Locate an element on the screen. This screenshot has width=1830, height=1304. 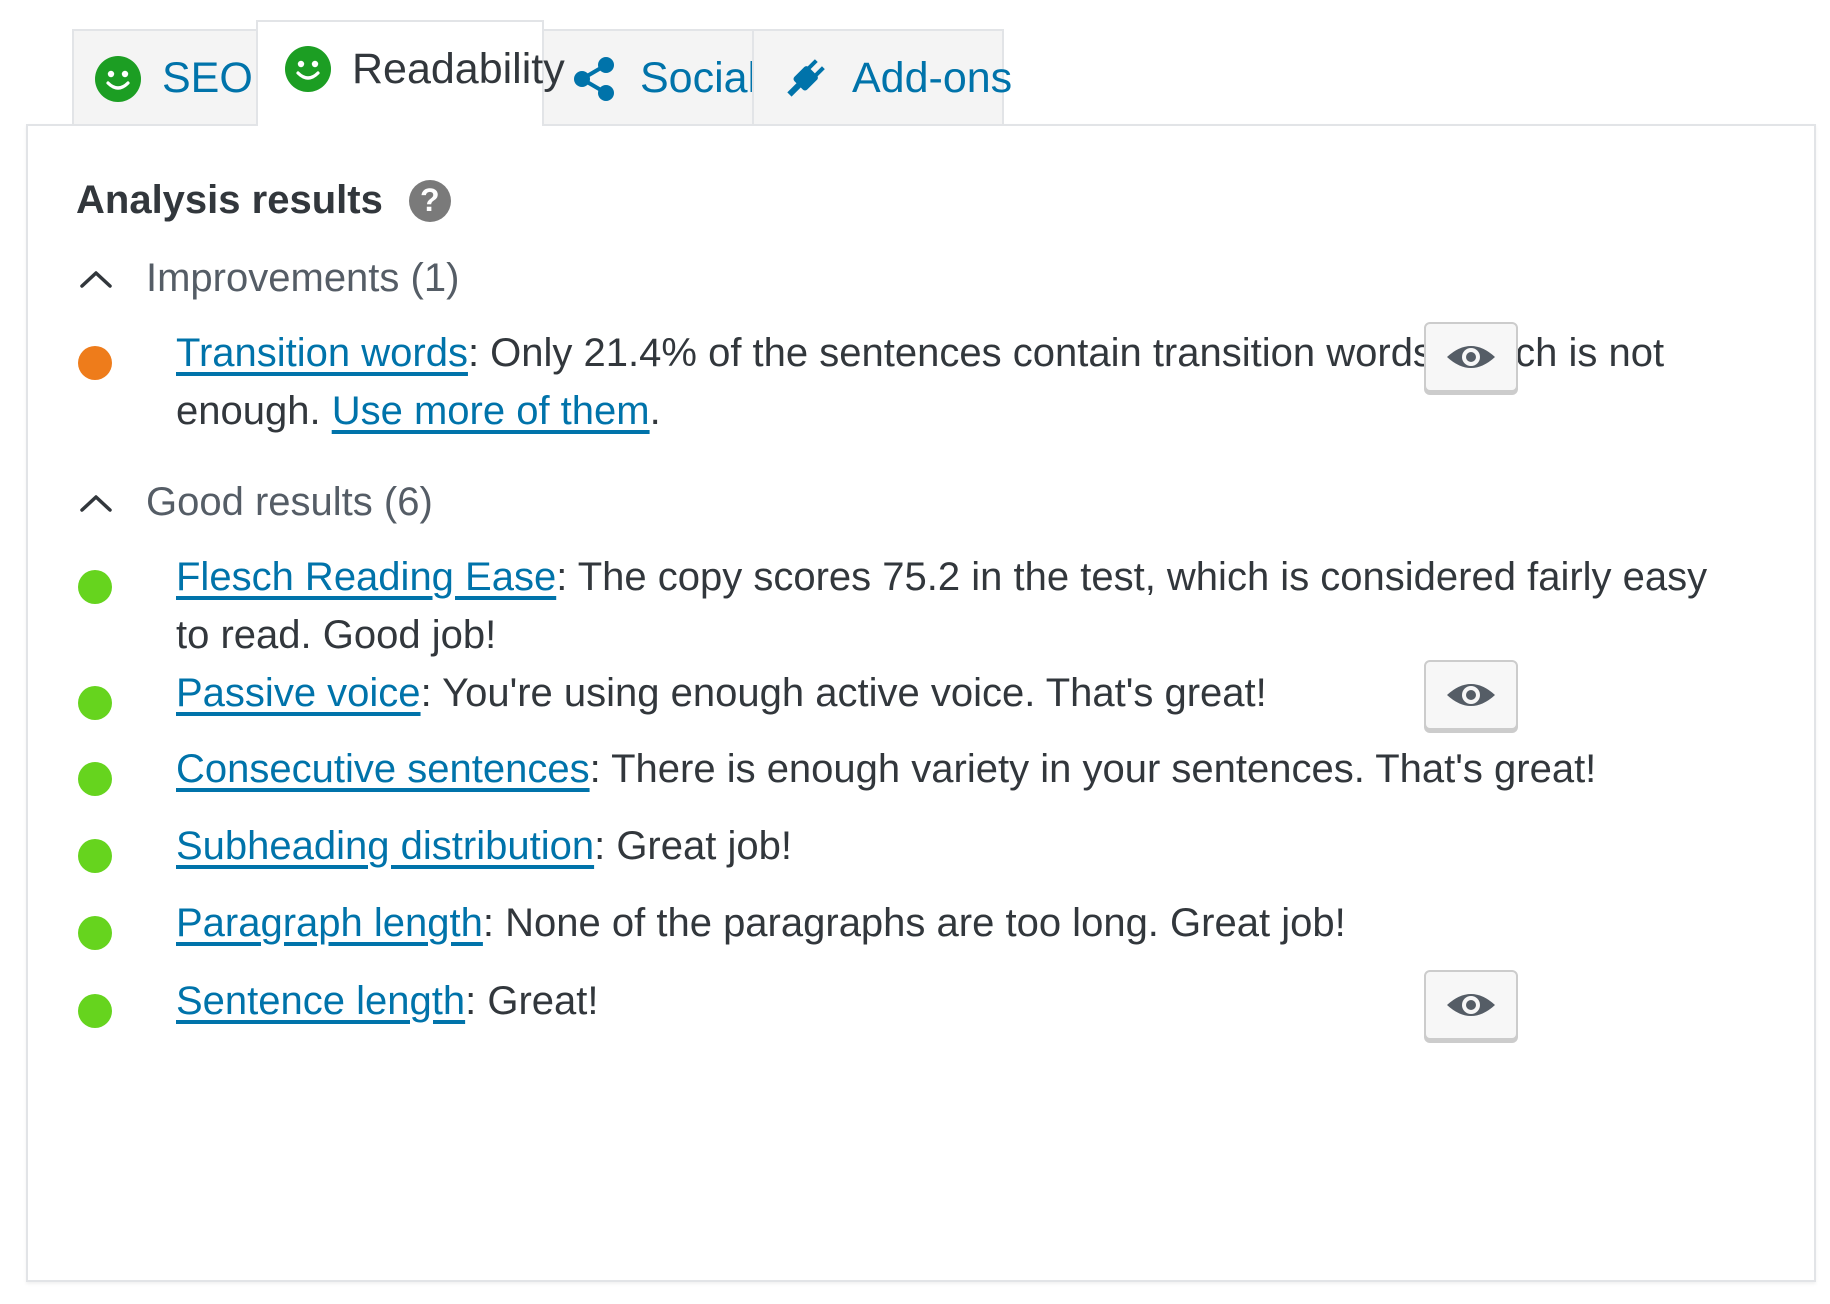
tab-social: Social is located at coordinates (650, 77).